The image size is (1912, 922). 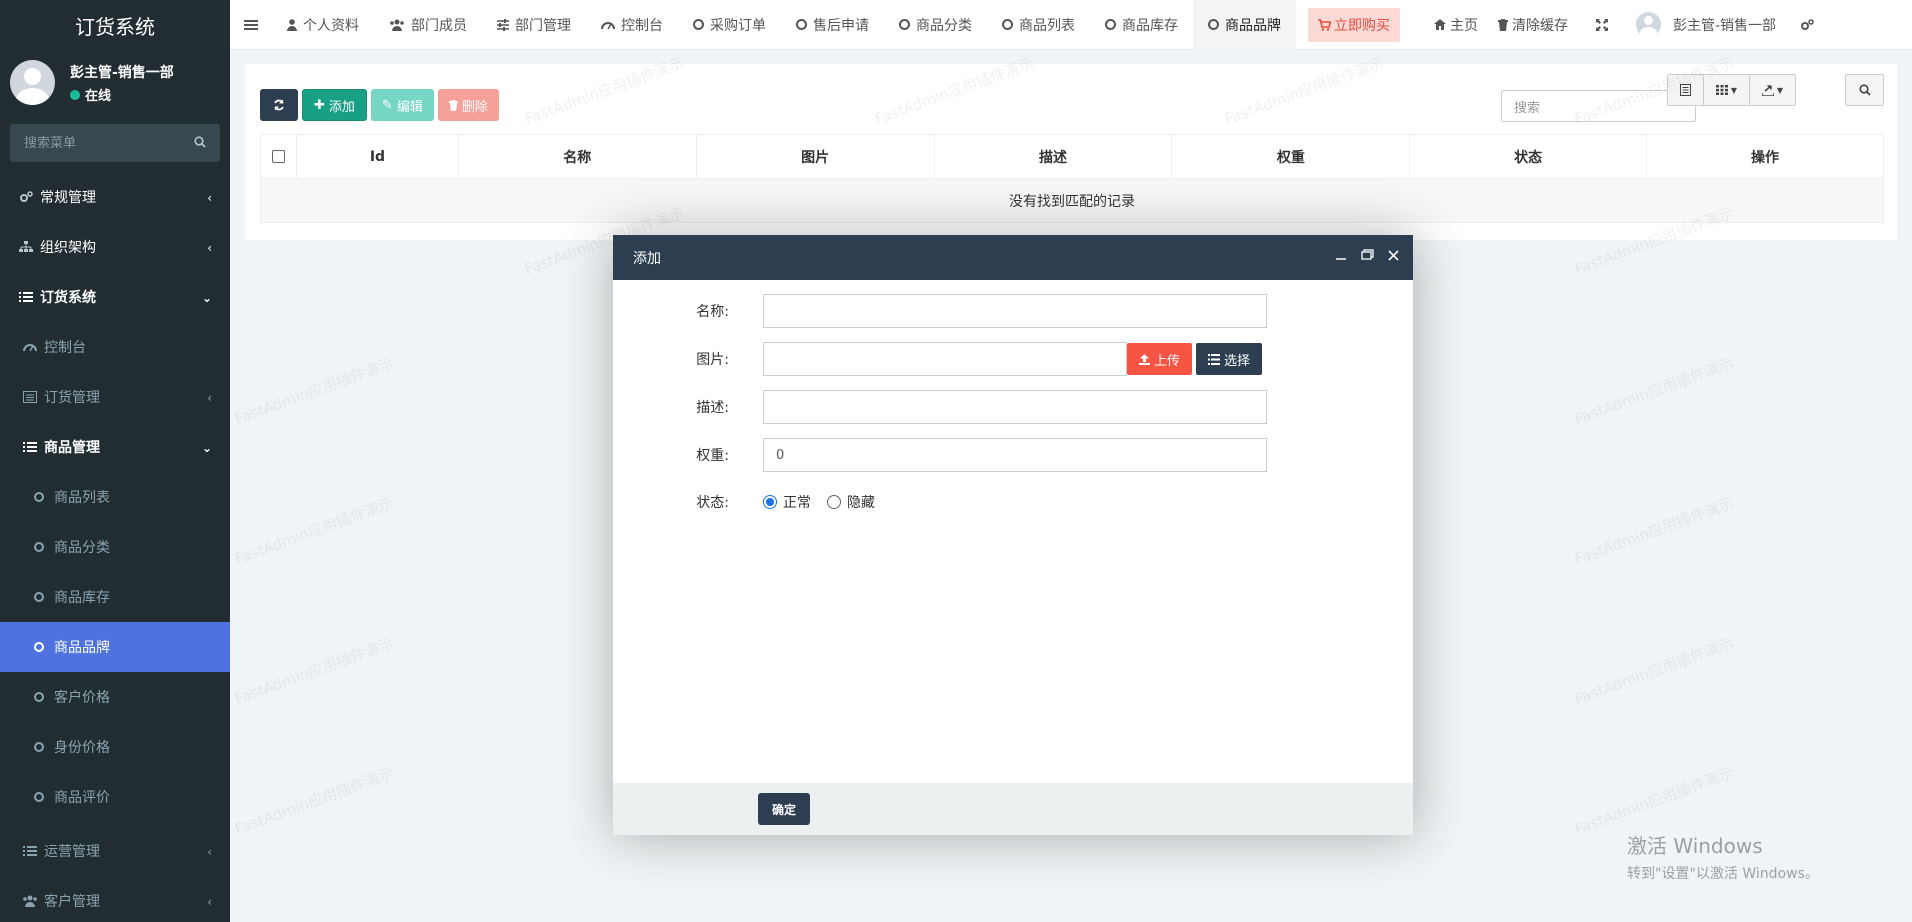 What do you see at coordinates (377, 156) in the screenshot?
I see `column-header: Id` at bounding box center [377, 156].